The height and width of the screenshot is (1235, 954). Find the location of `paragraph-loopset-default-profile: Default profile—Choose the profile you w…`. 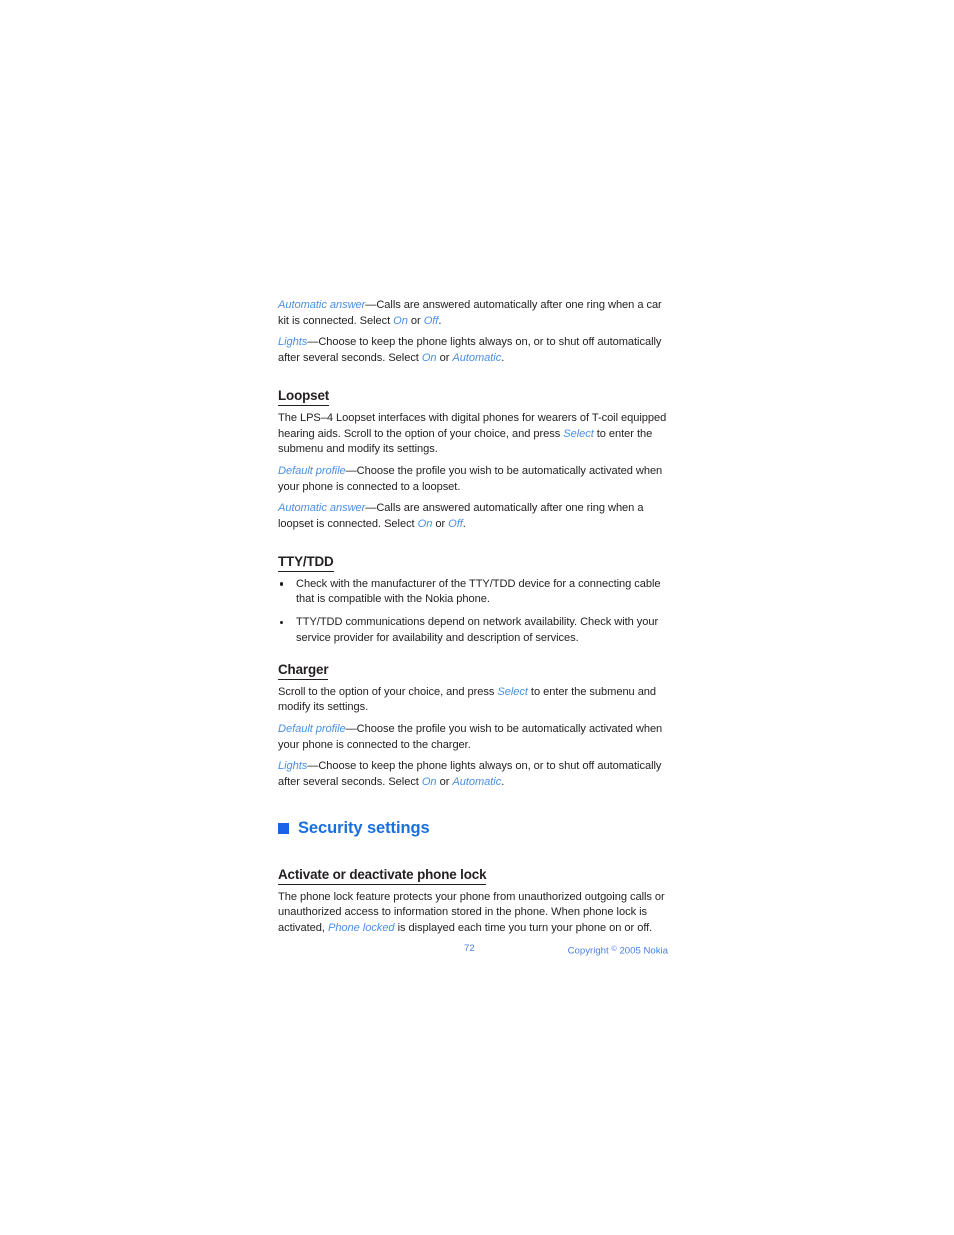

paragraph-loopset-default-profile: Default profile—Choose the profile you w… is located at coordinates (473, 479).